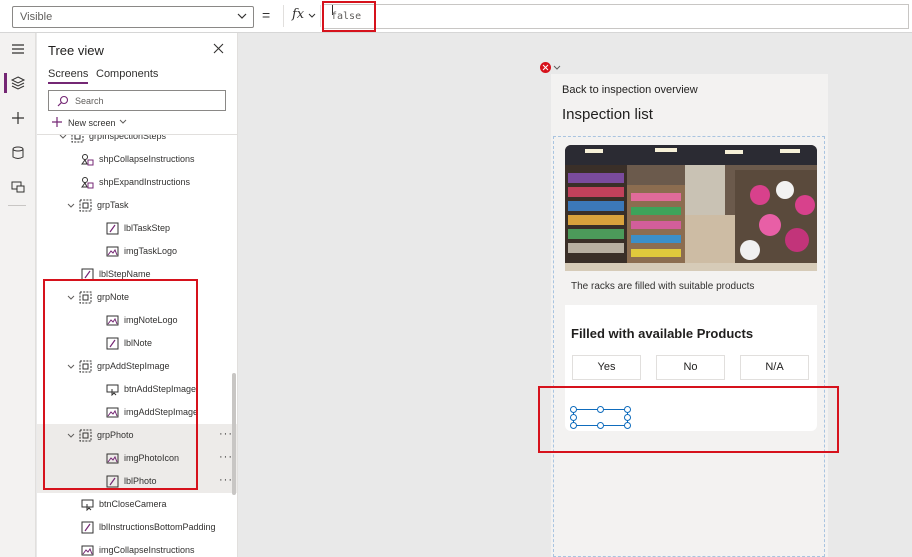 This screenshot has height=557, width=912. Describe the element at coordinates (36, 17) in the screenshot. I see `property-value: Visible` at that location.